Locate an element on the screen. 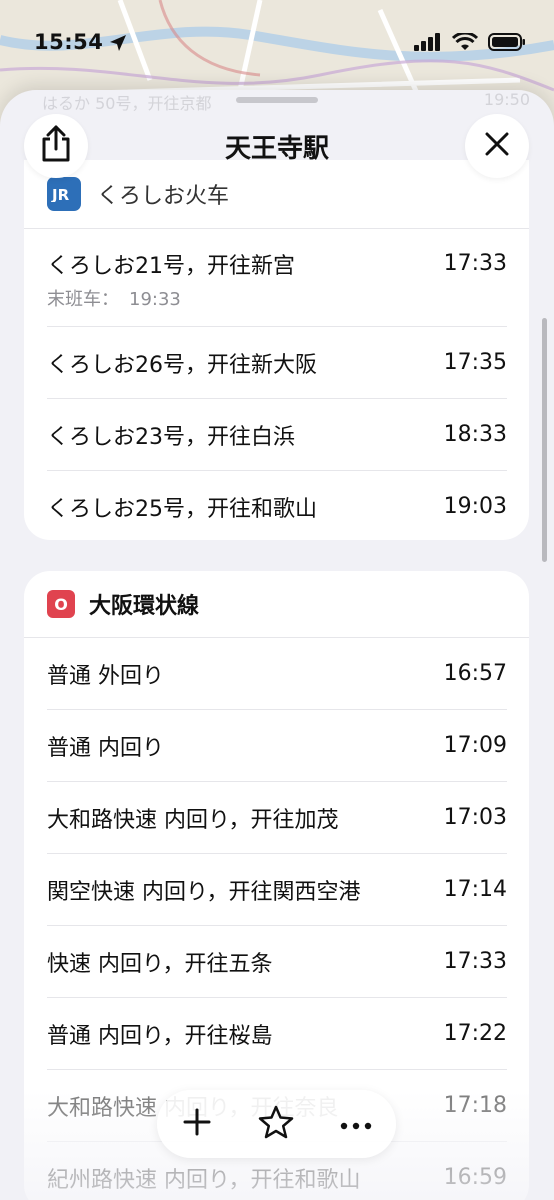  star-icon is located at coordinates (276, 1124).